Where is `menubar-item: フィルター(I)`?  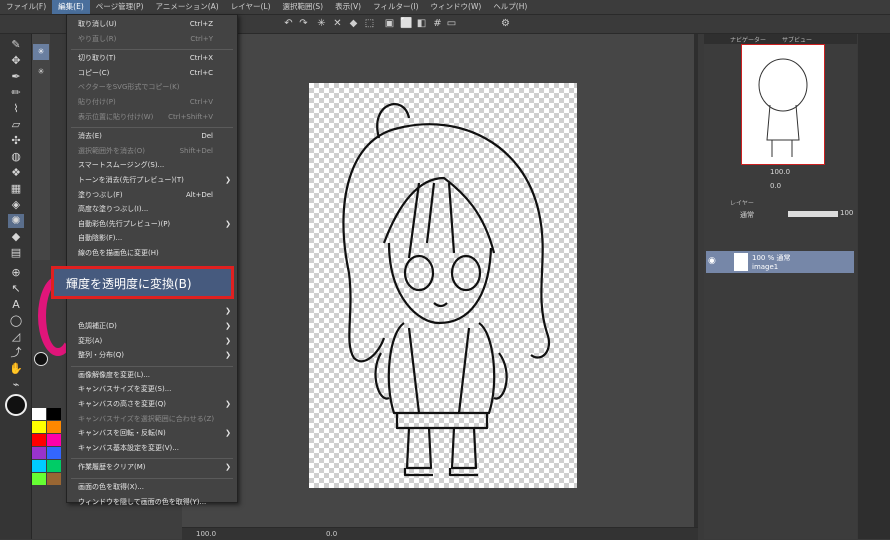
menubar-item: フィルター(I) is located at coordinates (395, 7).